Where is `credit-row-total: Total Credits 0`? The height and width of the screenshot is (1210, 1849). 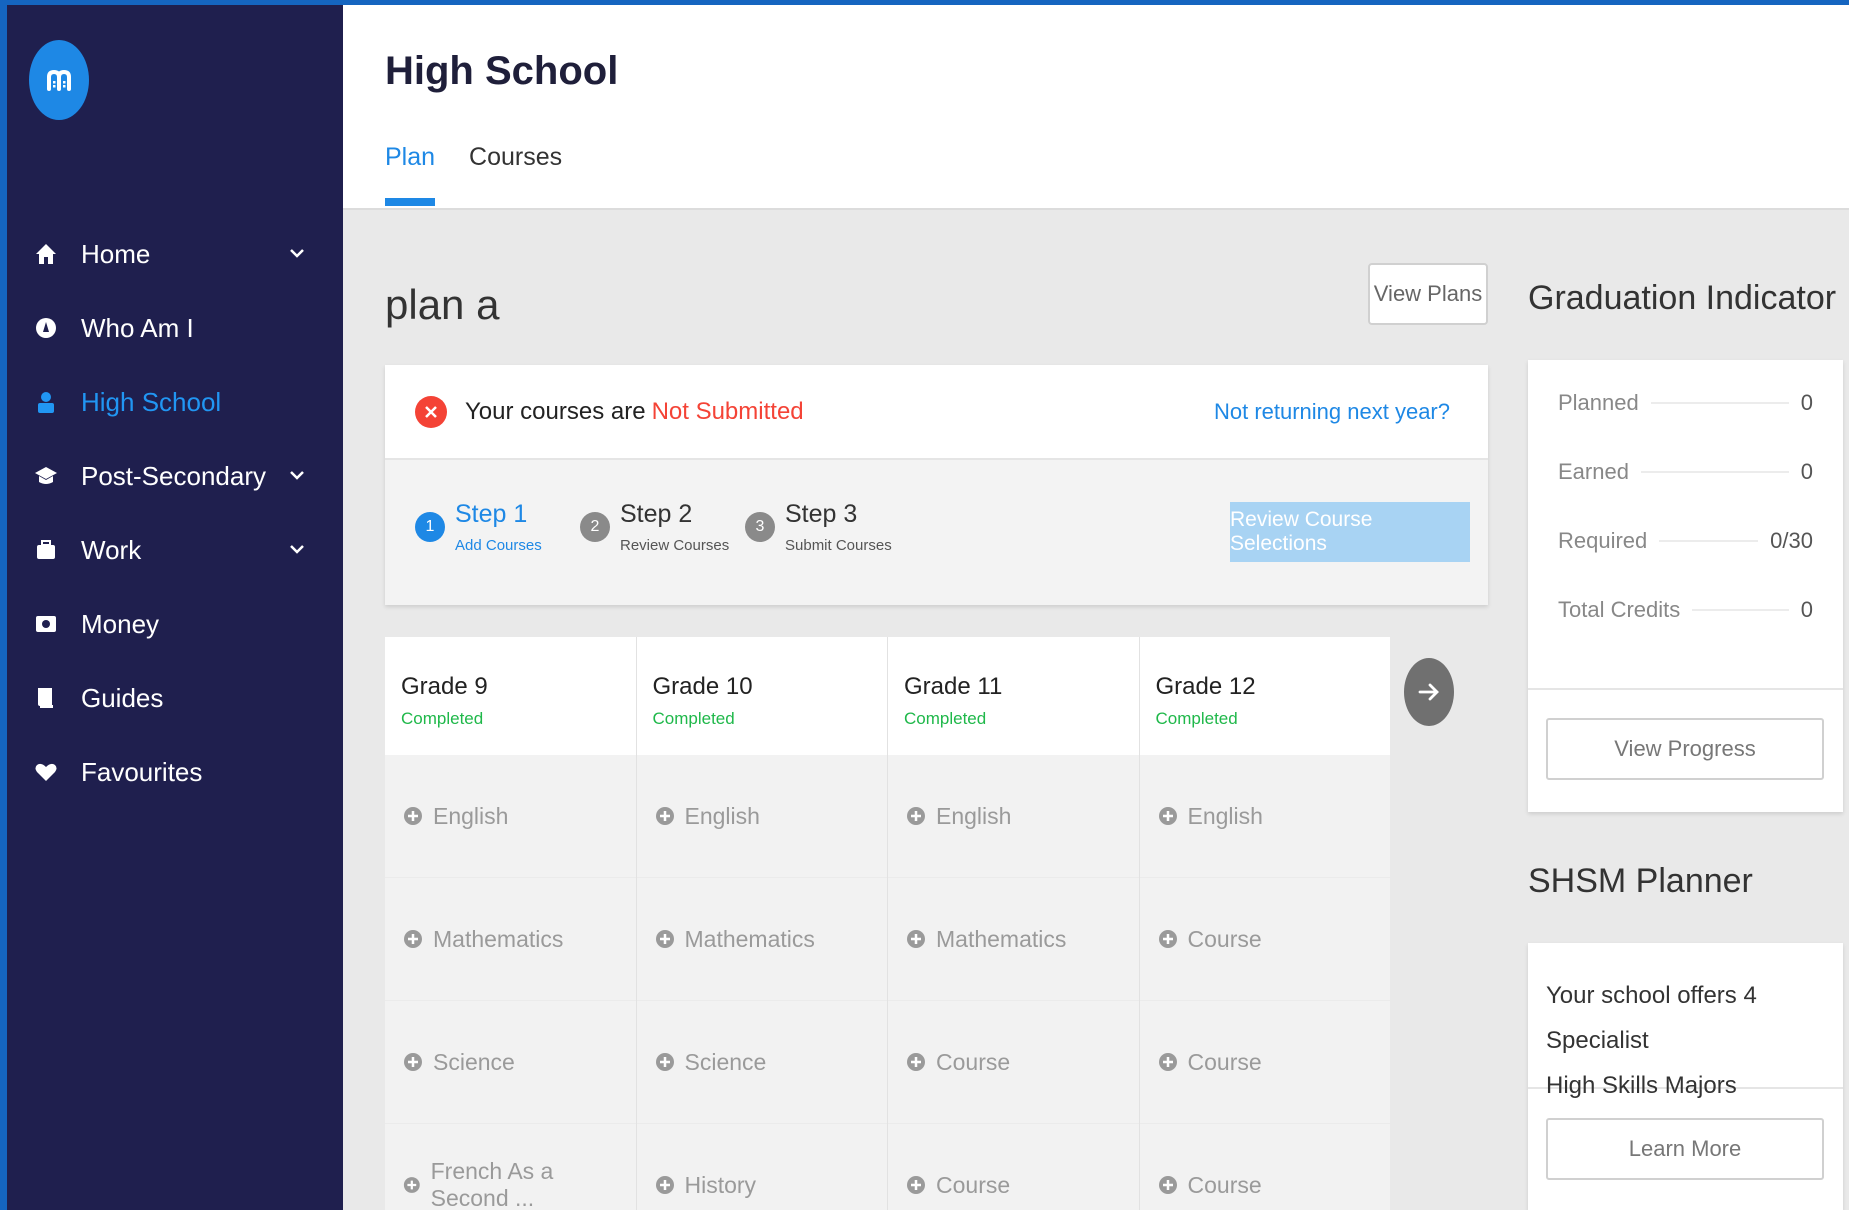 credit-row-total: Total Credits 0 is located at coordinates (1685, 609).